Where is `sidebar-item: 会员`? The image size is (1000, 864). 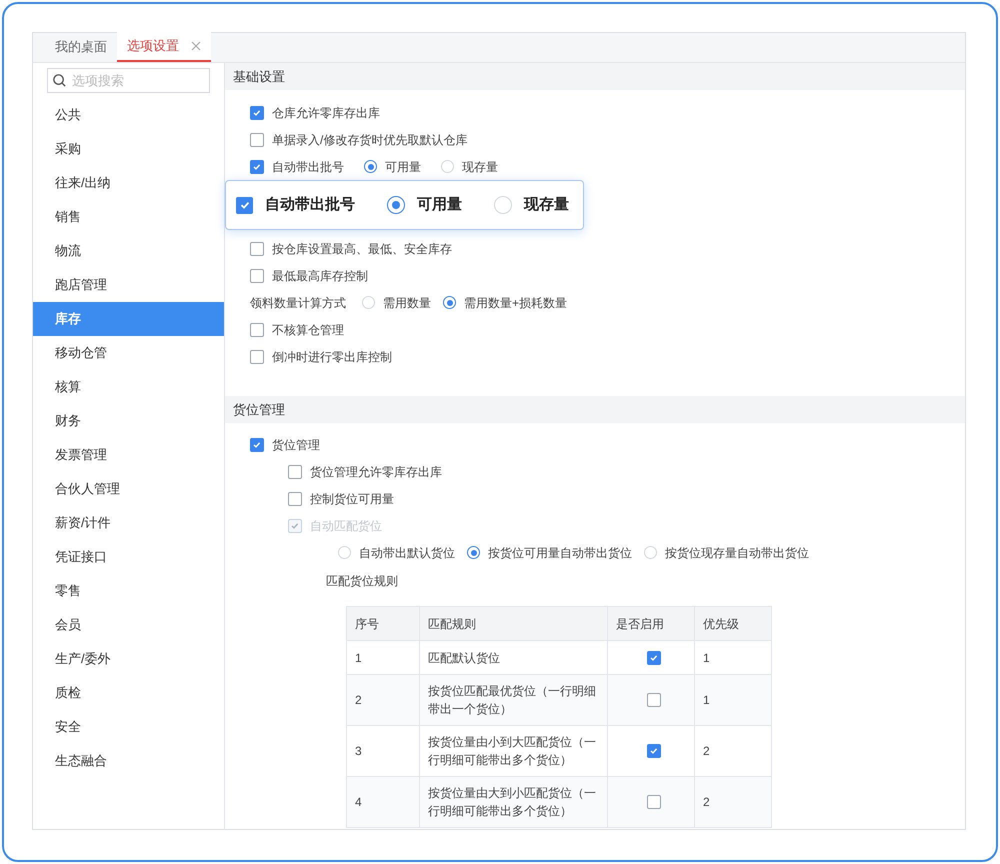 sidebar-item: 会员 is located at coordinates (128, 625).